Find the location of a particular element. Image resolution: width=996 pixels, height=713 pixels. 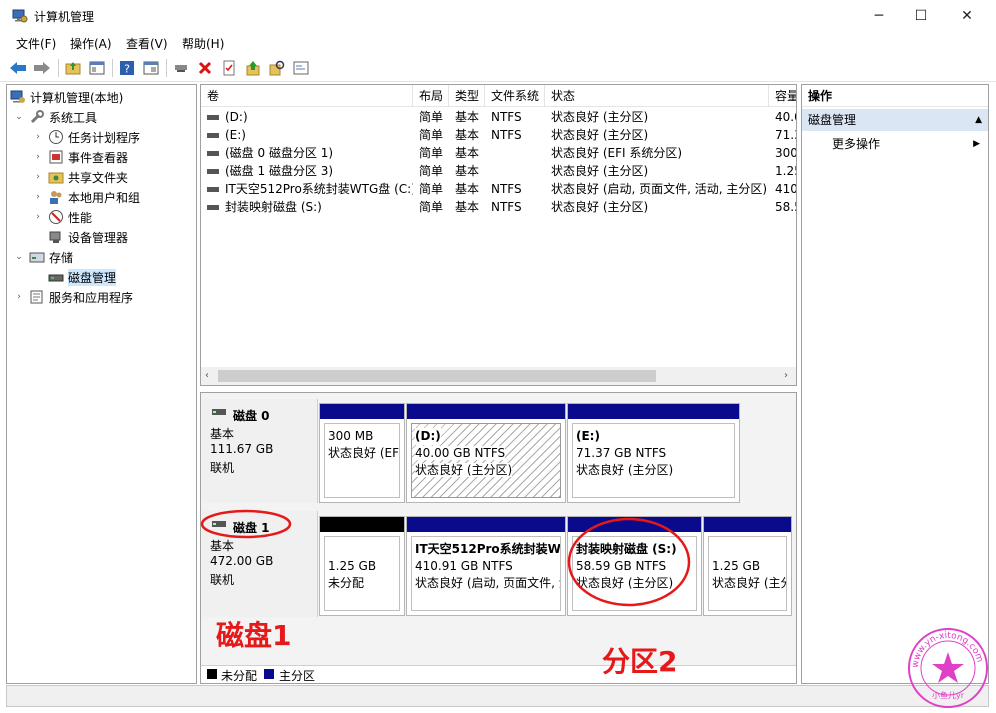

col-layout: 布局 is located at coordinates (431, 96).